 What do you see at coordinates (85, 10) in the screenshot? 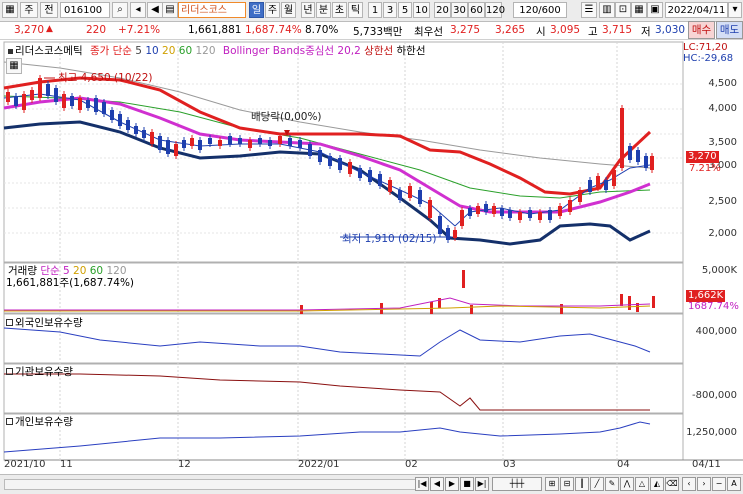
I see `stock-code-input: 016100` at bounding box center [85, 10].